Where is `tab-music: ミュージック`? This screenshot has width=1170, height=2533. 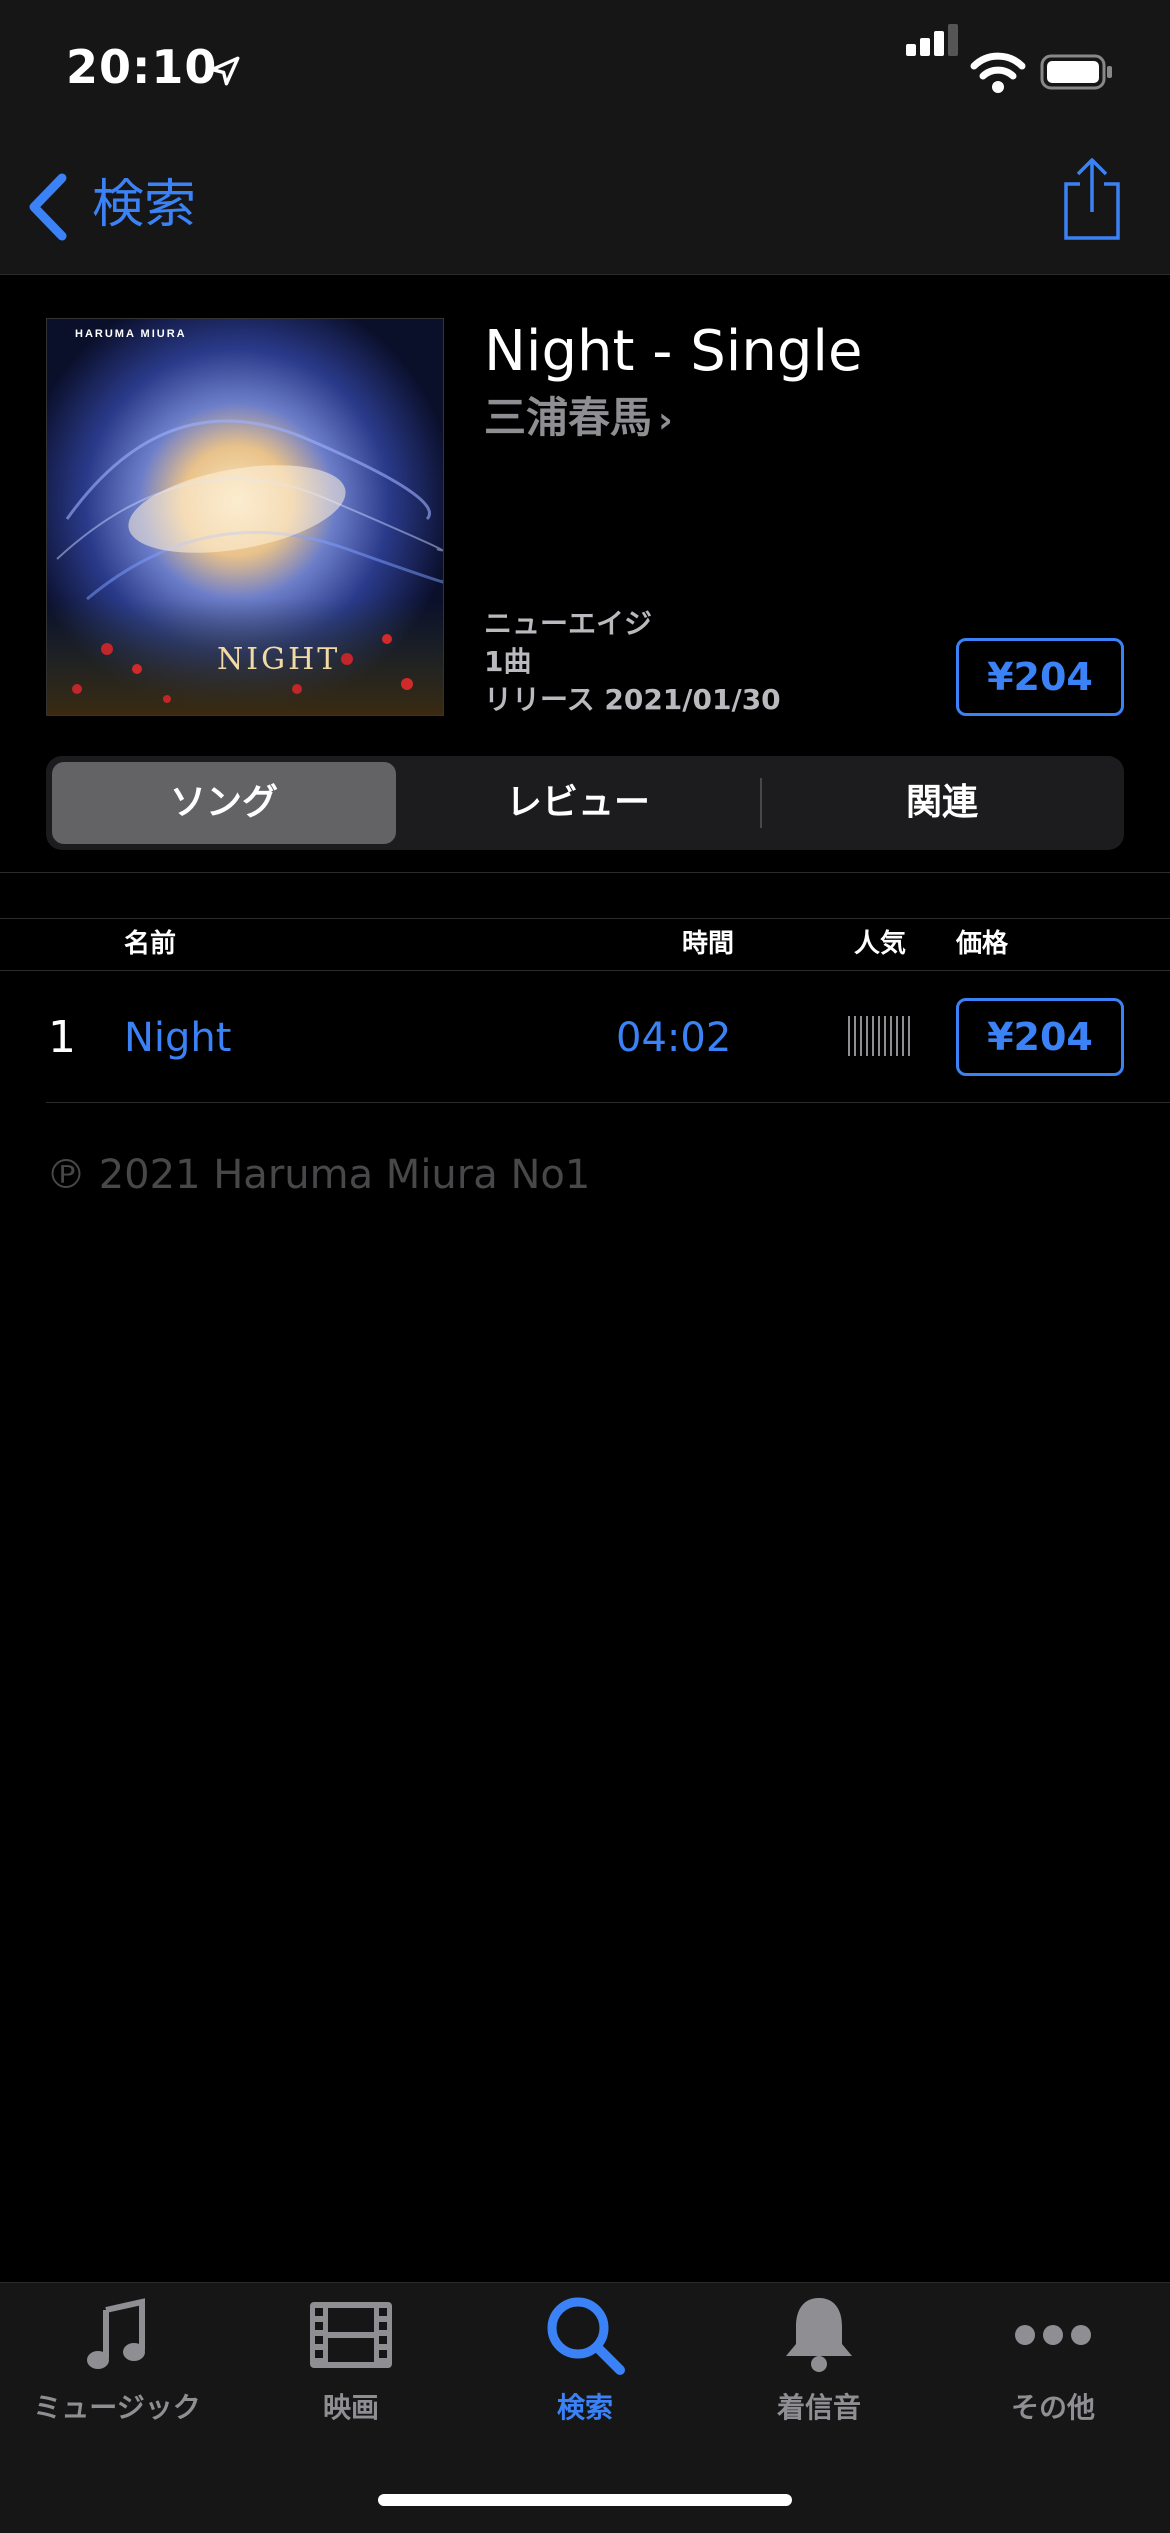 tab-music: ミュージック is located at coordinates (117, 2358).